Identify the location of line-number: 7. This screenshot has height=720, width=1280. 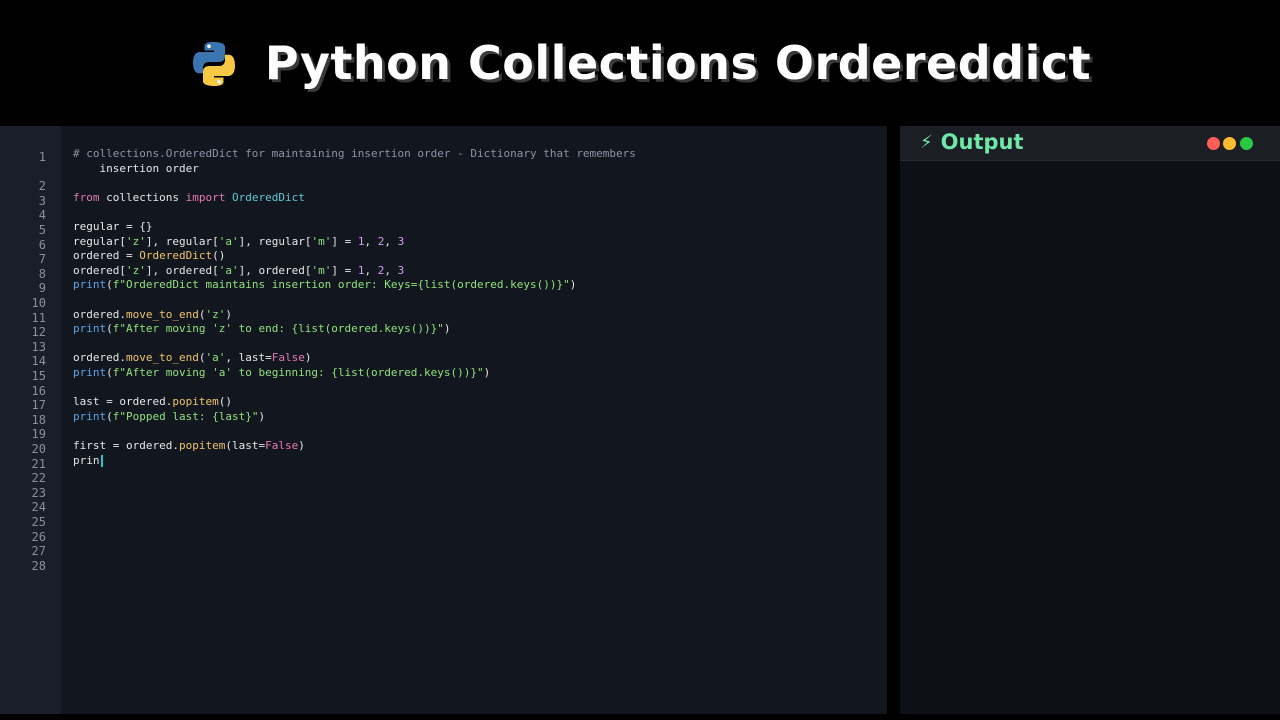
(42, 259).